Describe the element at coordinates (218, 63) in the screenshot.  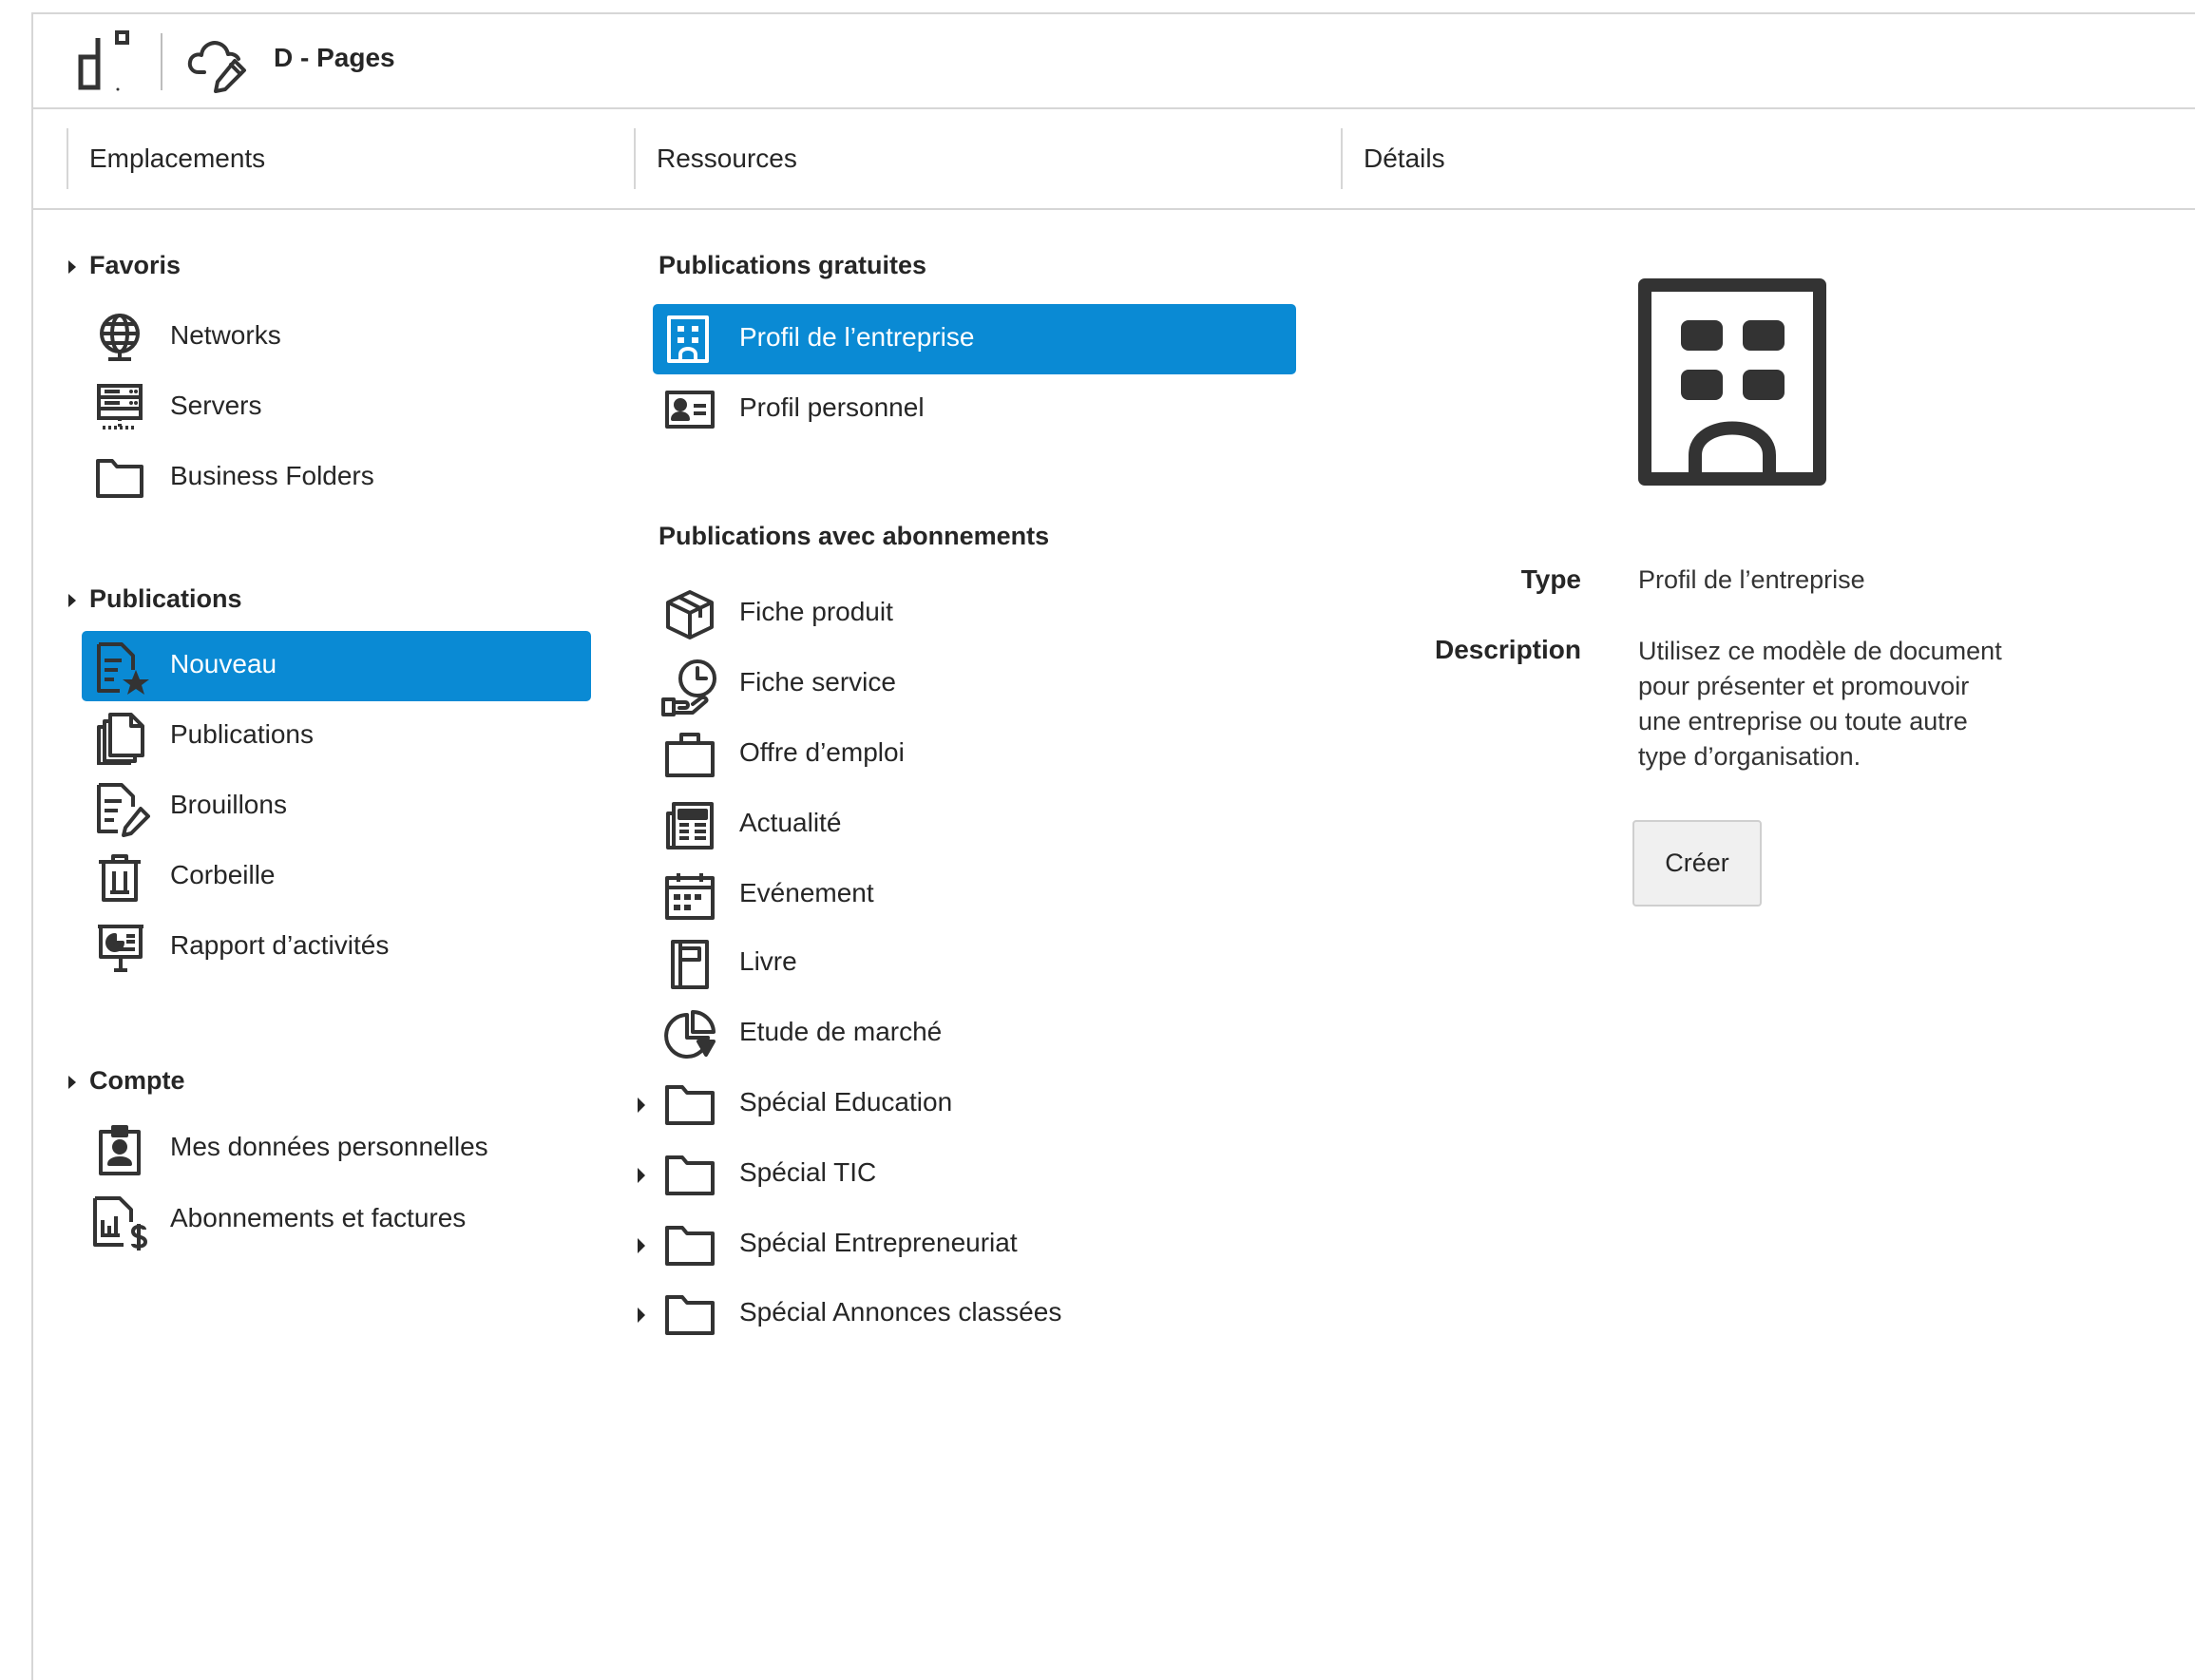
I see `cloud-edit-icon` at that location.